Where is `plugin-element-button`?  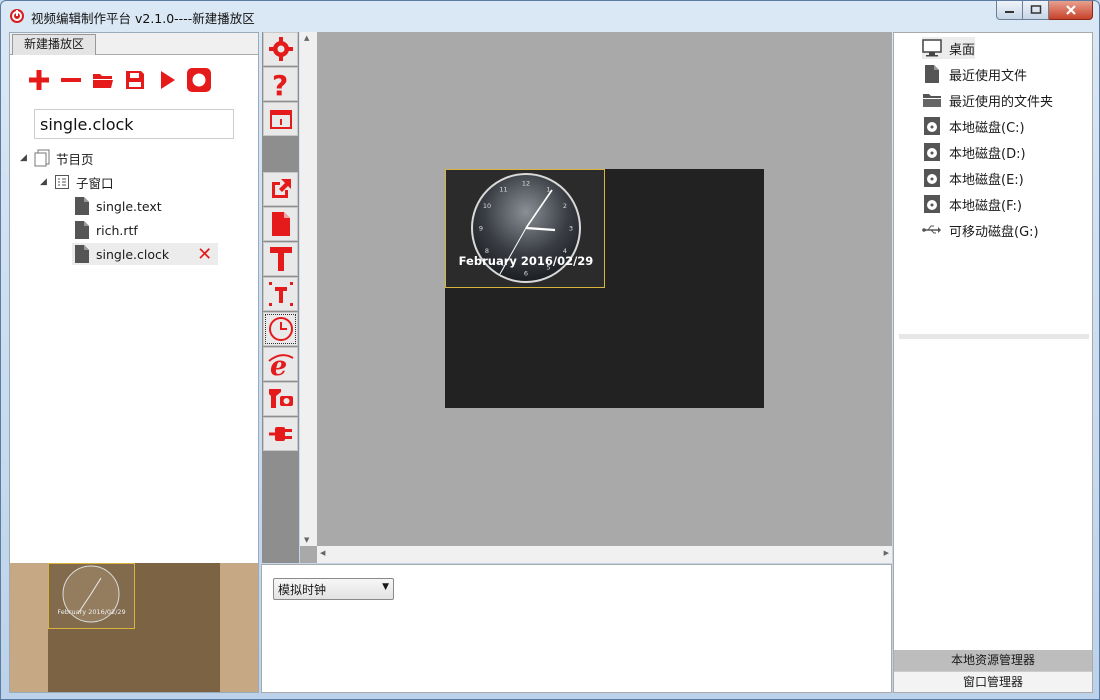 plugin-element-button is located at coordinates (280, 434).